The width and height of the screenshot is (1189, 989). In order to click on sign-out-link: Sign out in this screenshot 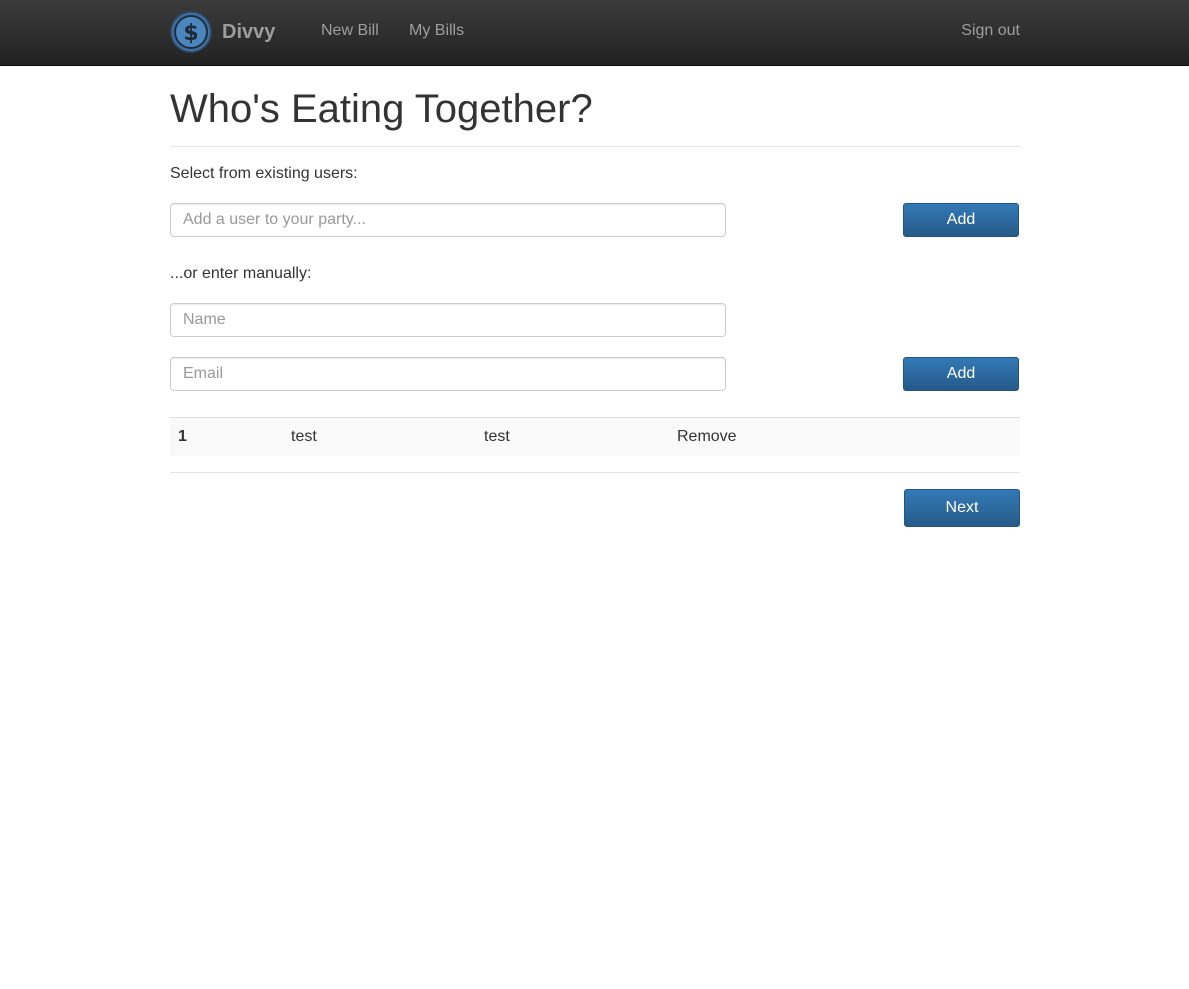, I will do `click(990, 31)`.